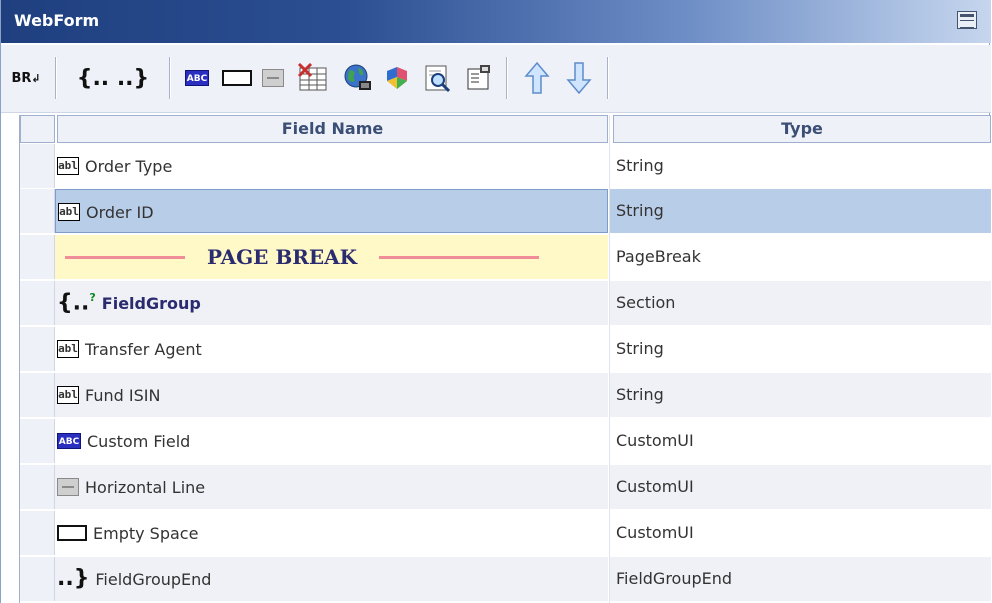 Image resolution: width=992 pixels, height=603 pixels. What do you see at coordinates (496, 21) in the screenshot?
I see `title-bar: WebForm` at bounding box center [496, 21].